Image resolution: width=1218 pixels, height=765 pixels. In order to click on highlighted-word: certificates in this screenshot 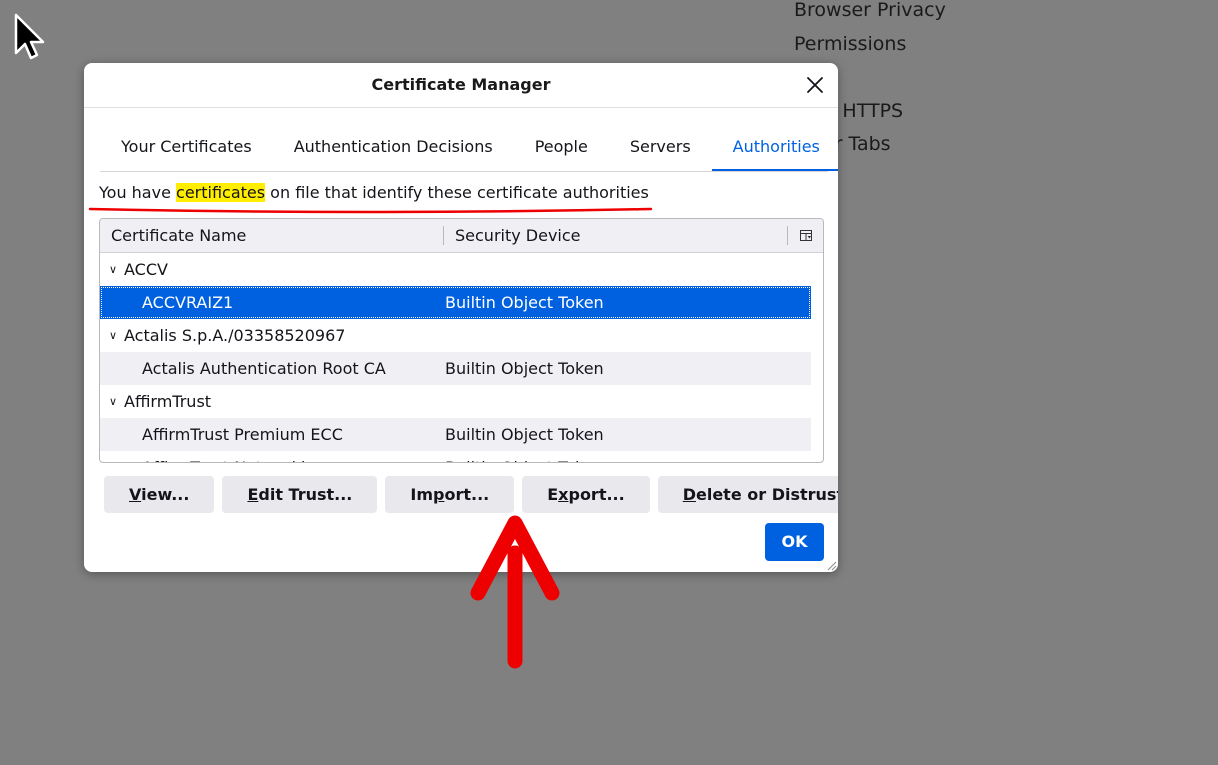, I will do `click(221, 192)`.